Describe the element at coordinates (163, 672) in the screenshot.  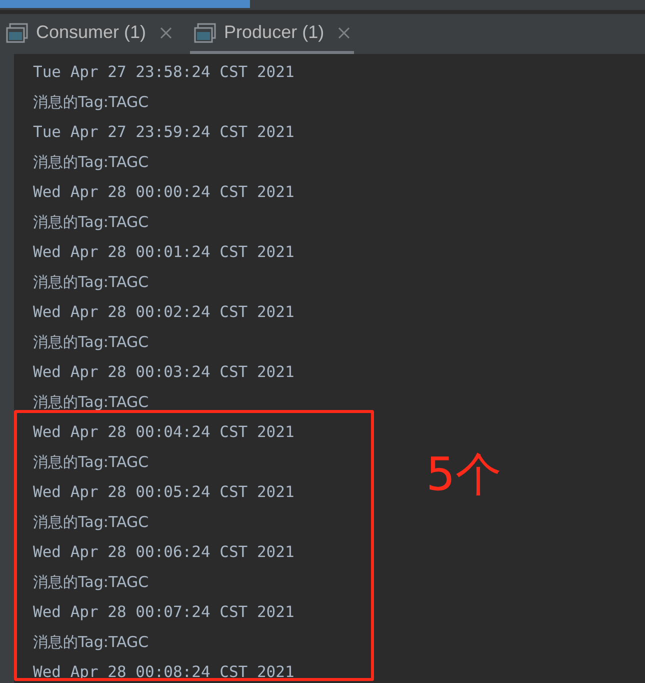
I see `timestamp-line: Wed Apr 28 00:08:24 CST 2021` at that location.